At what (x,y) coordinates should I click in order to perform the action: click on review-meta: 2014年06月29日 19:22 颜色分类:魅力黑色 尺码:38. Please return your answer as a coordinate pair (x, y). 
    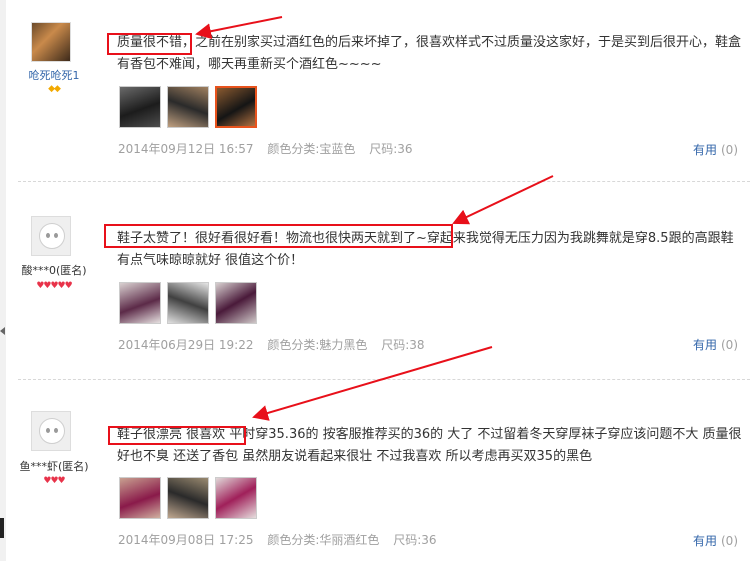
    Looking at the image, I should click on (276, 344).